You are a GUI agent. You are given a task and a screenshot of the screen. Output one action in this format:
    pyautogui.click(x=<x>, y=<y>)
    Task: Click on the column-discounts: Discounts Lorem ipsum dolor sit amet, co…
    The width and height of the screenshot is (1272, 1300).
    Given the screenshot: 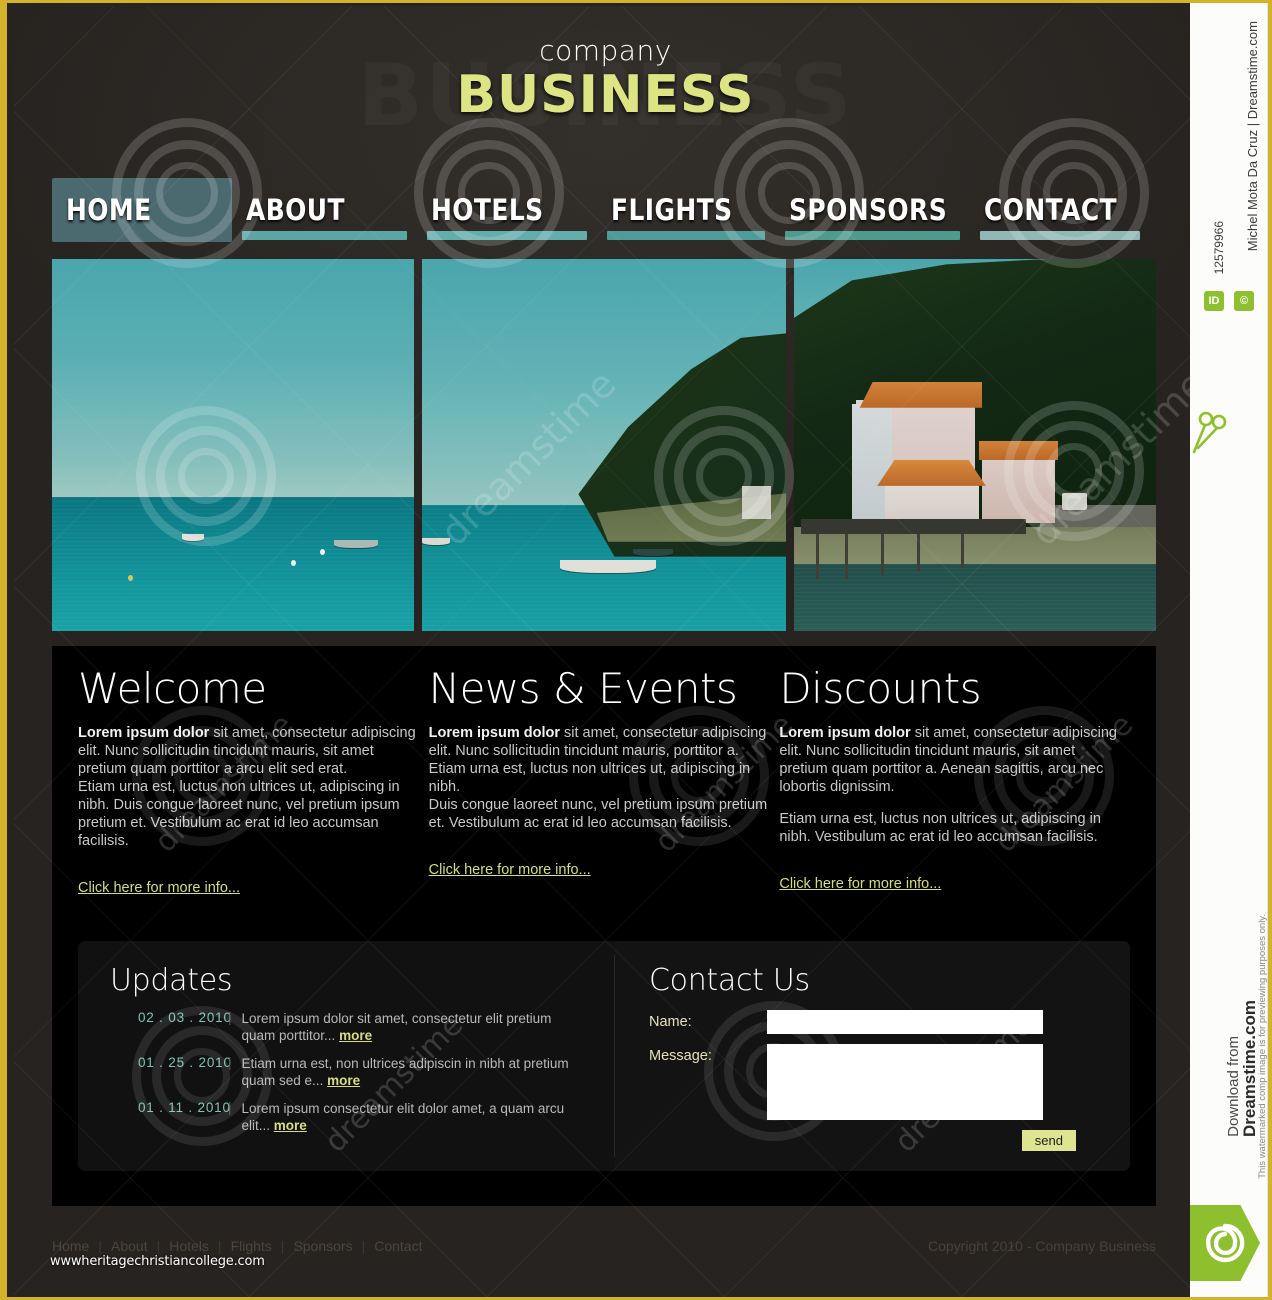 What is the action you would take?
    pyautogui.click(x=954, y=782)
    